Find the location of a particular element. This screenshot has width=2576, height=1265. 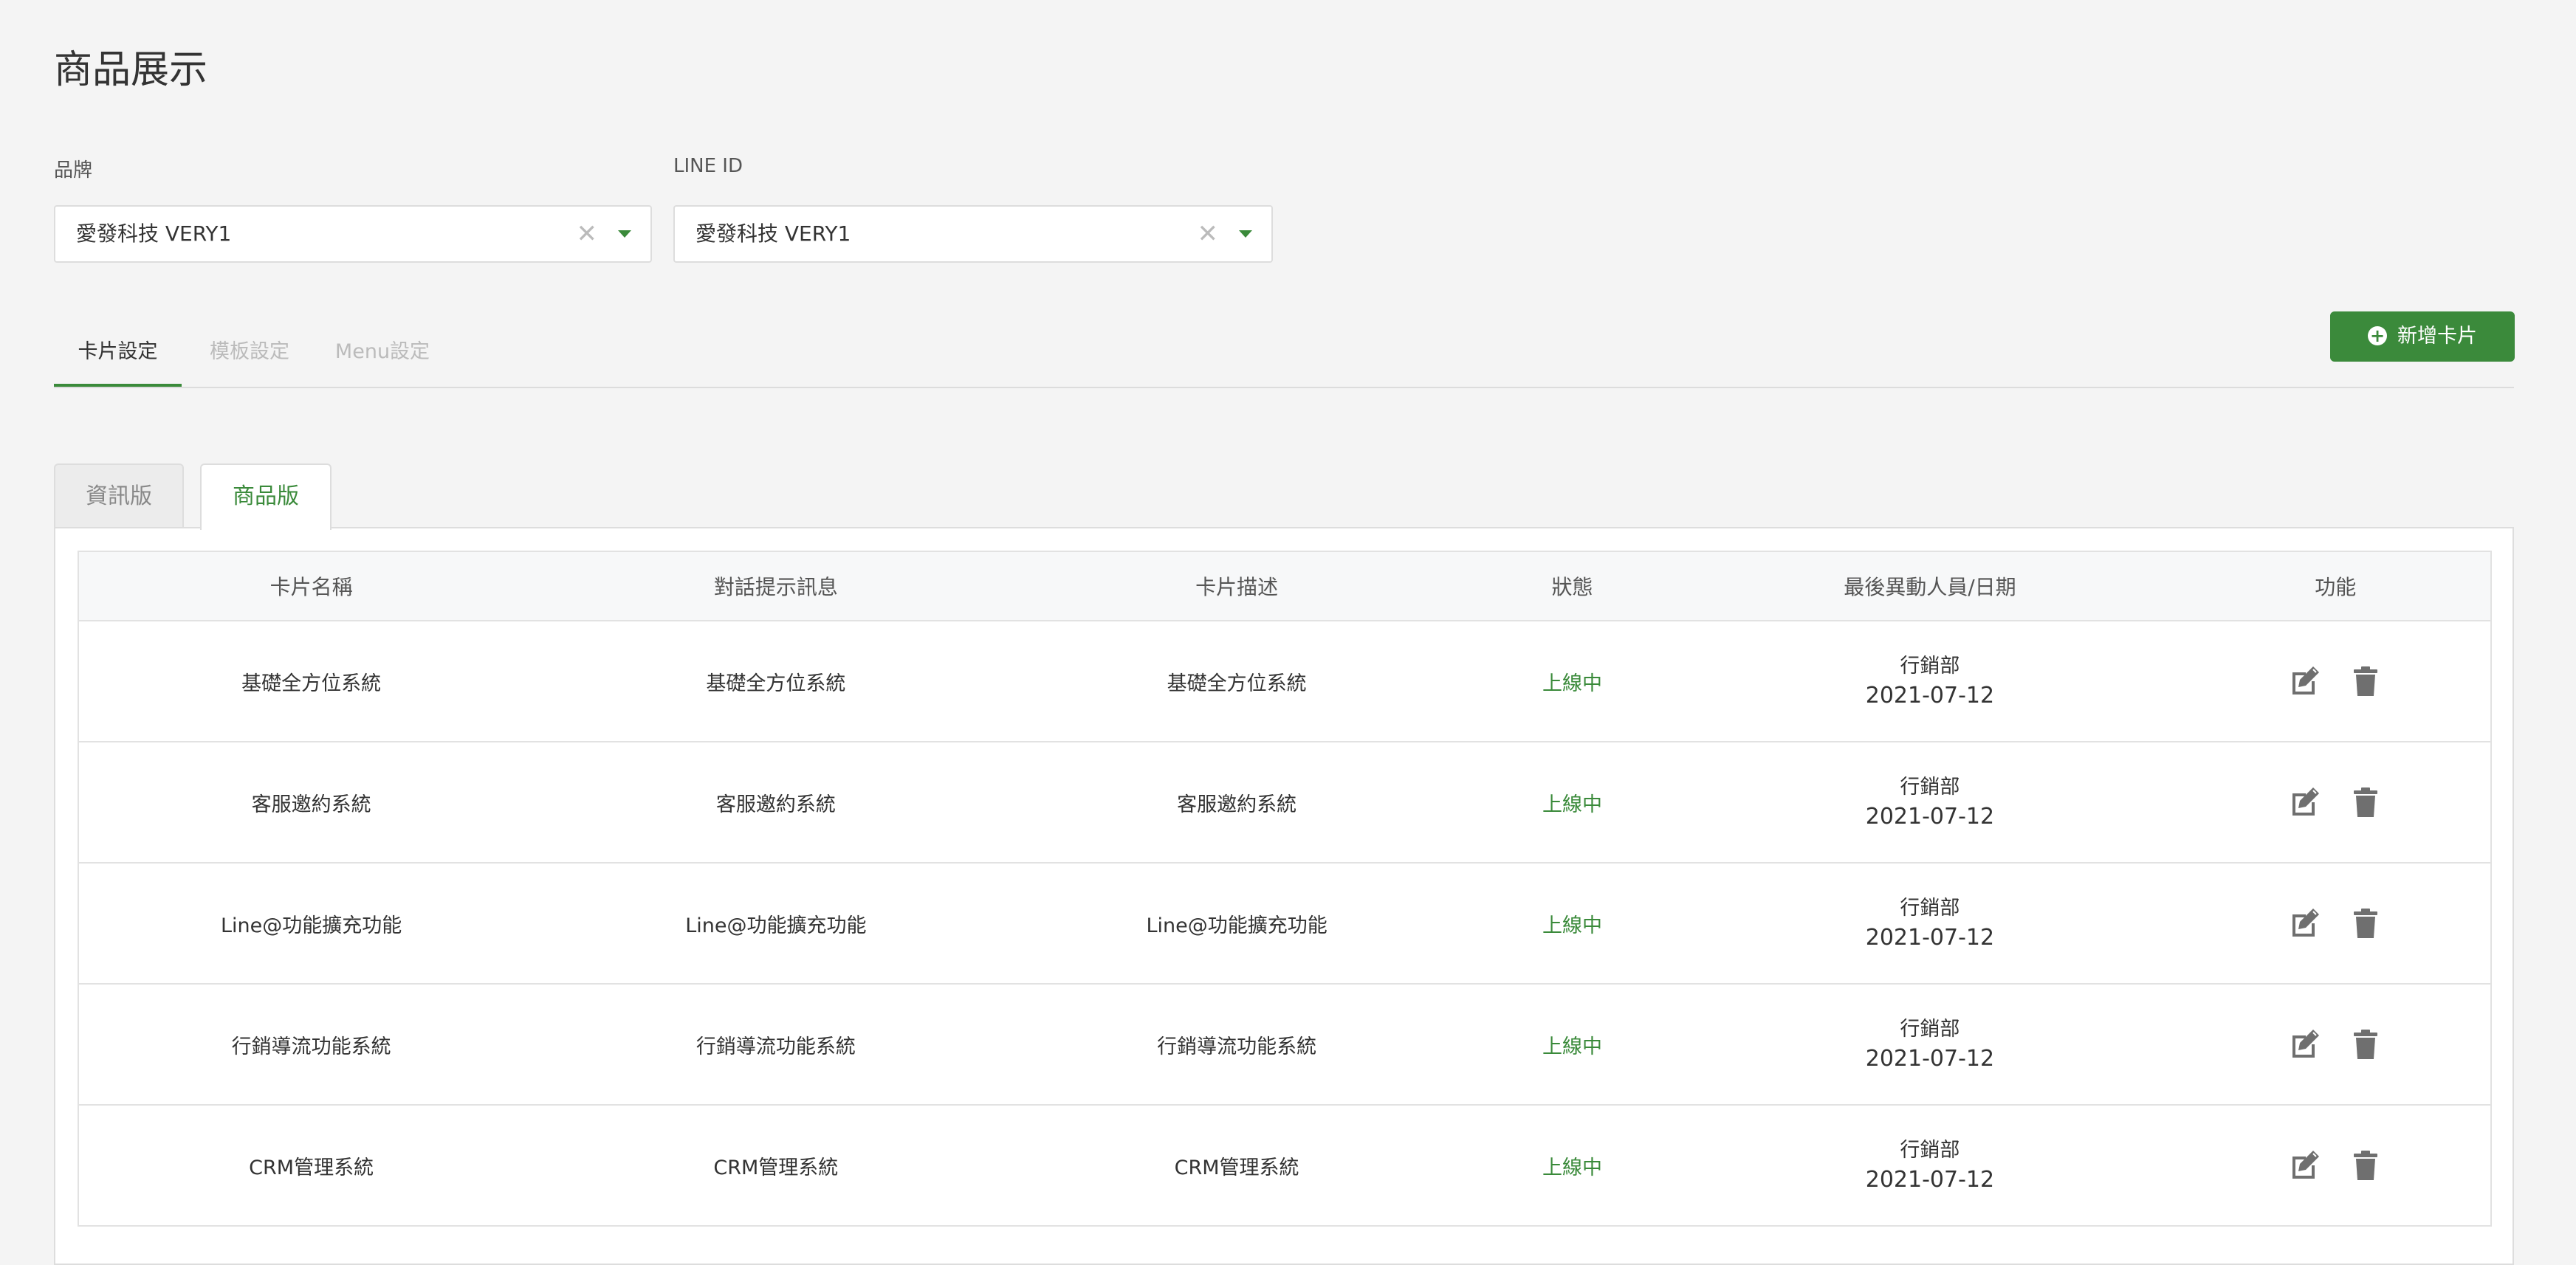

tab-product-card: 商品版 is located at coordinates (266, 496).